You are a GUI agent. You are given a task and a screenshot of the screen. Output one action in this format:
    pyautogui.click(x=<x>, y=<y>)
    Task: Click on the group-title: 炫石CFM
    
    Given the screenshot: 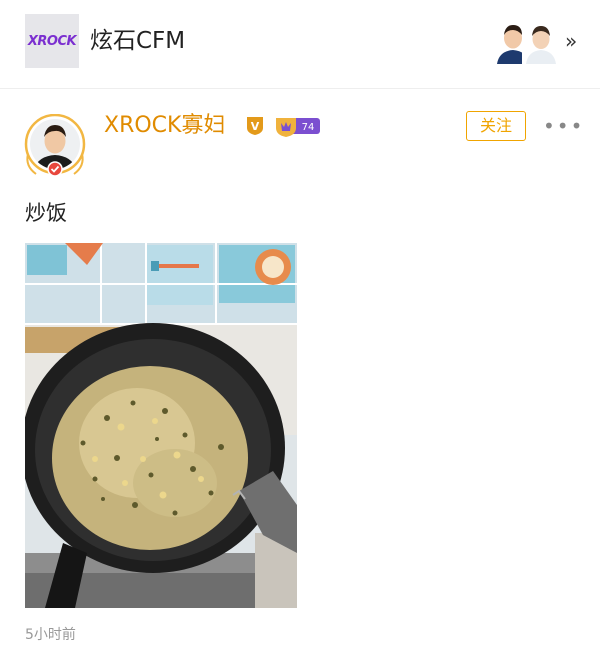 What is the action you would take?
    pyautogui.click(x=137, y=41)
    